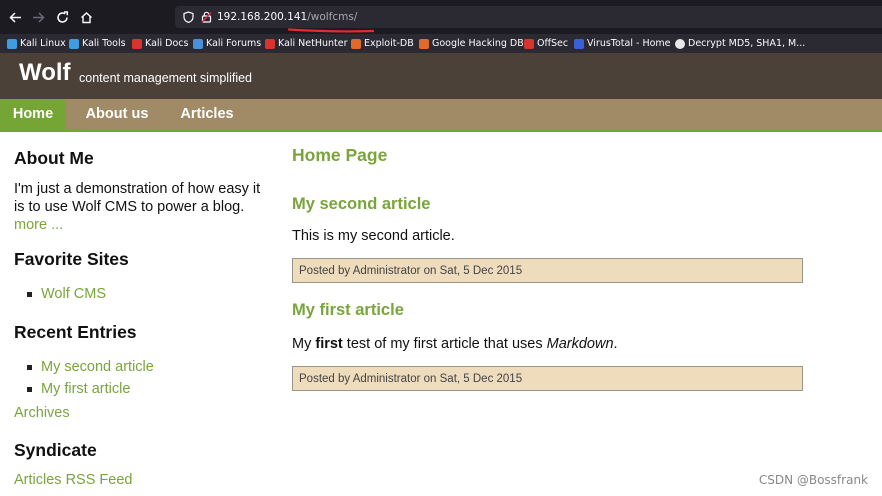 The width and height of the screenshot is (882, 496). What do you see at coordinates (42, 413) in the screenshot?
I see `archives-link: Archives` at bounding box center [42, 413].